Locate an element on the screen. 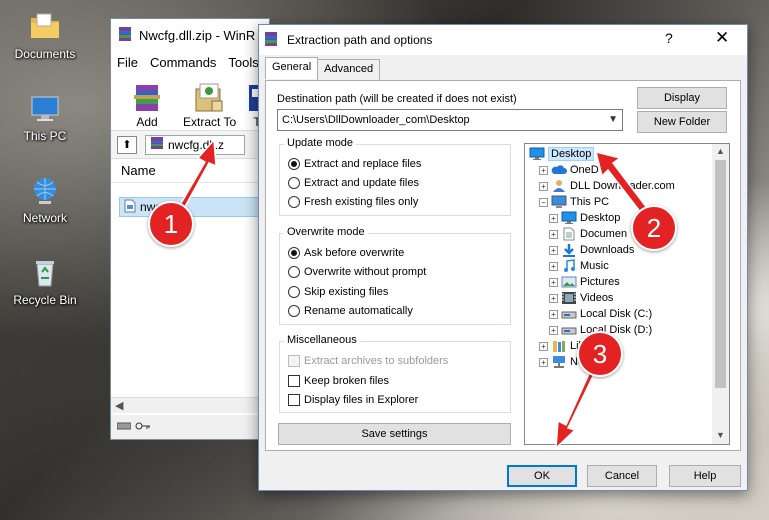 Image resolution: width=769 pixels, height=520 pixels. dialog-tabs: General Advanced is located at coordinates (323, 69).